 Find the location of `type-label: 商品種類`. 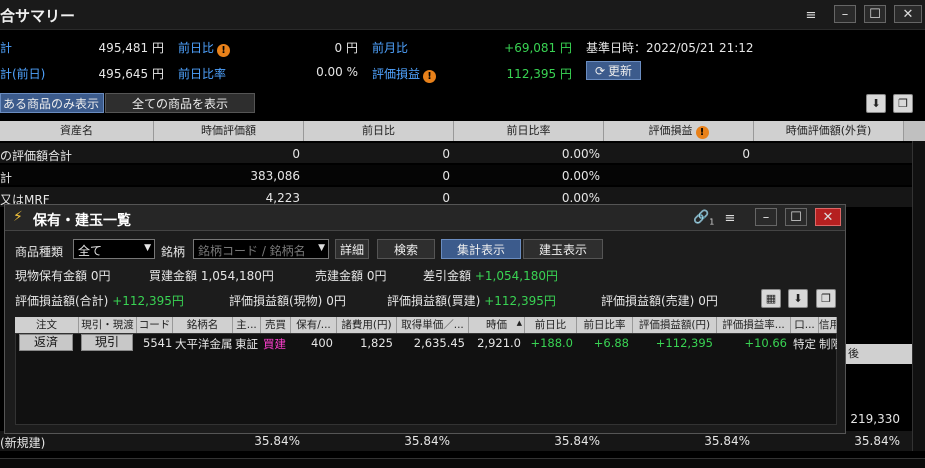

type-label: 商品種類 is located at coordinates (39, 252).